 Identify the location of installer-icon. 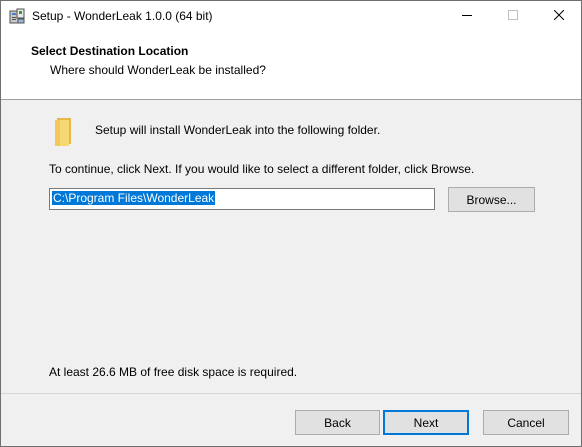
(17, 16).